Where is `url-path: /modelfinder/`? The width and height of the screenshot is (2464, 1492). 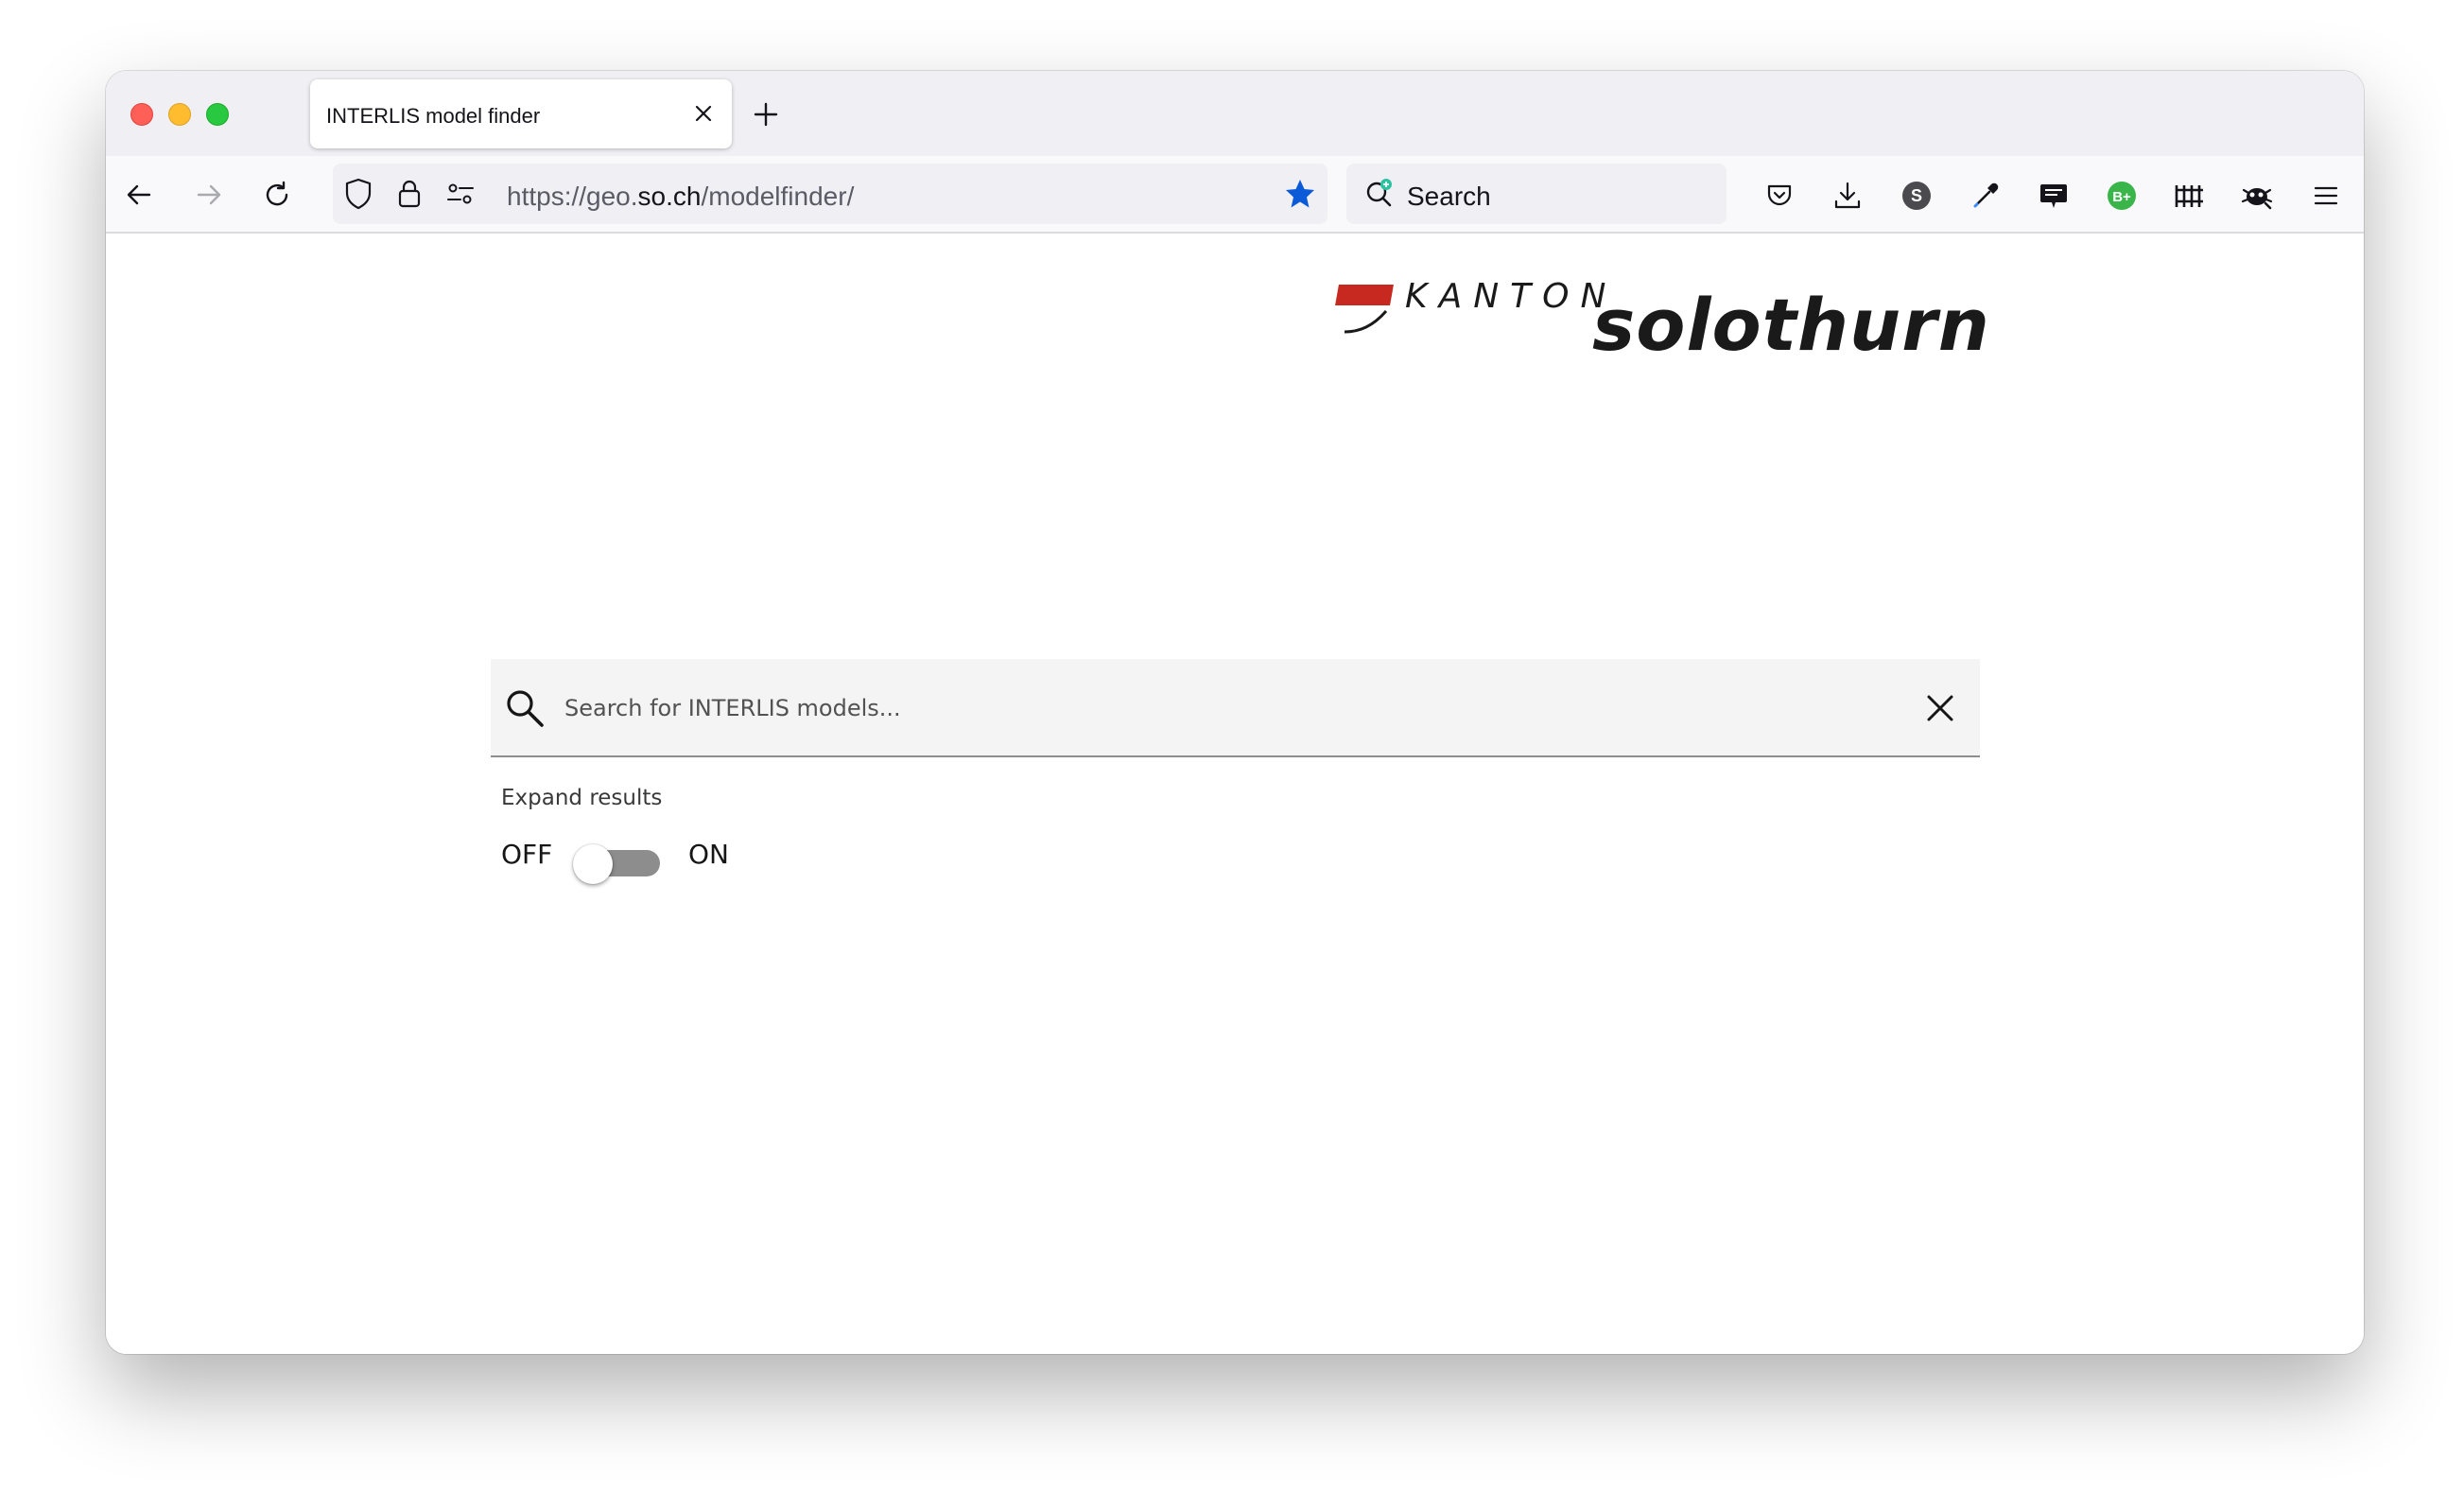 url-path: /modelfinder/ is located at coordinates (778, 196).